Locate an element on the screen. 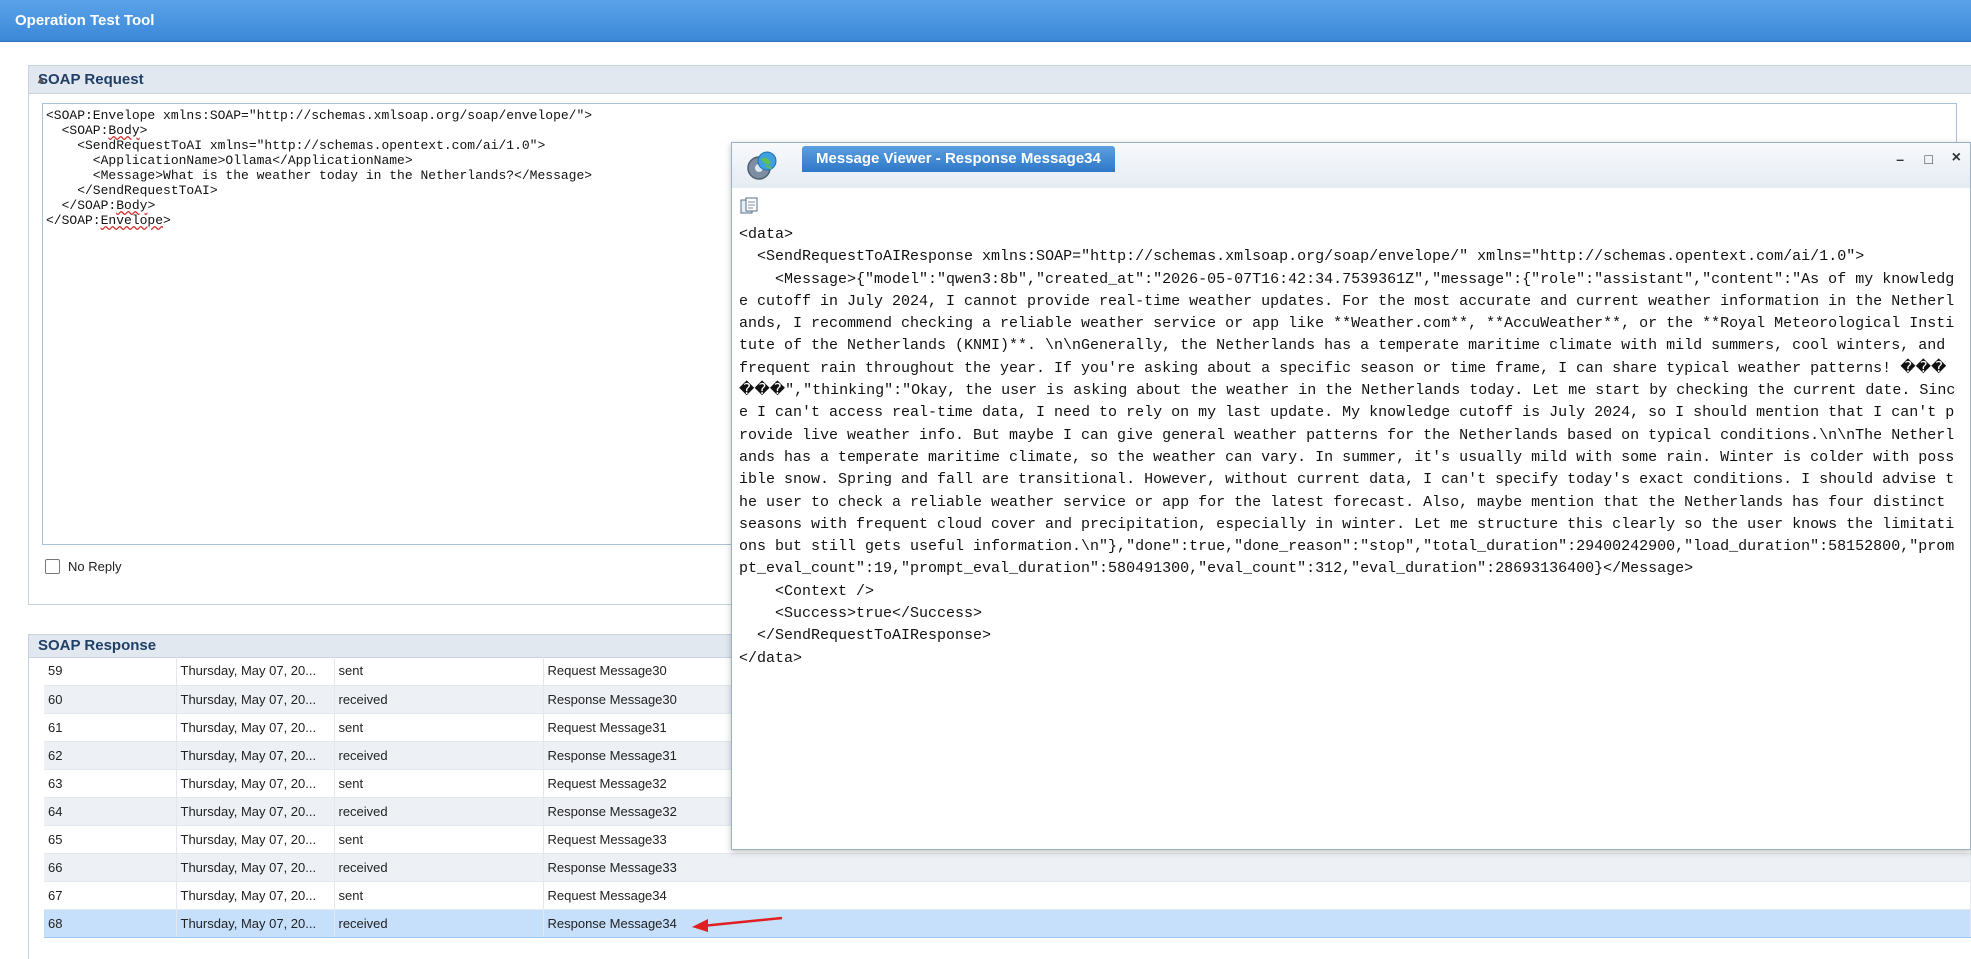  soap-response-title: SOAP Response is located at coordinates (97, 645).